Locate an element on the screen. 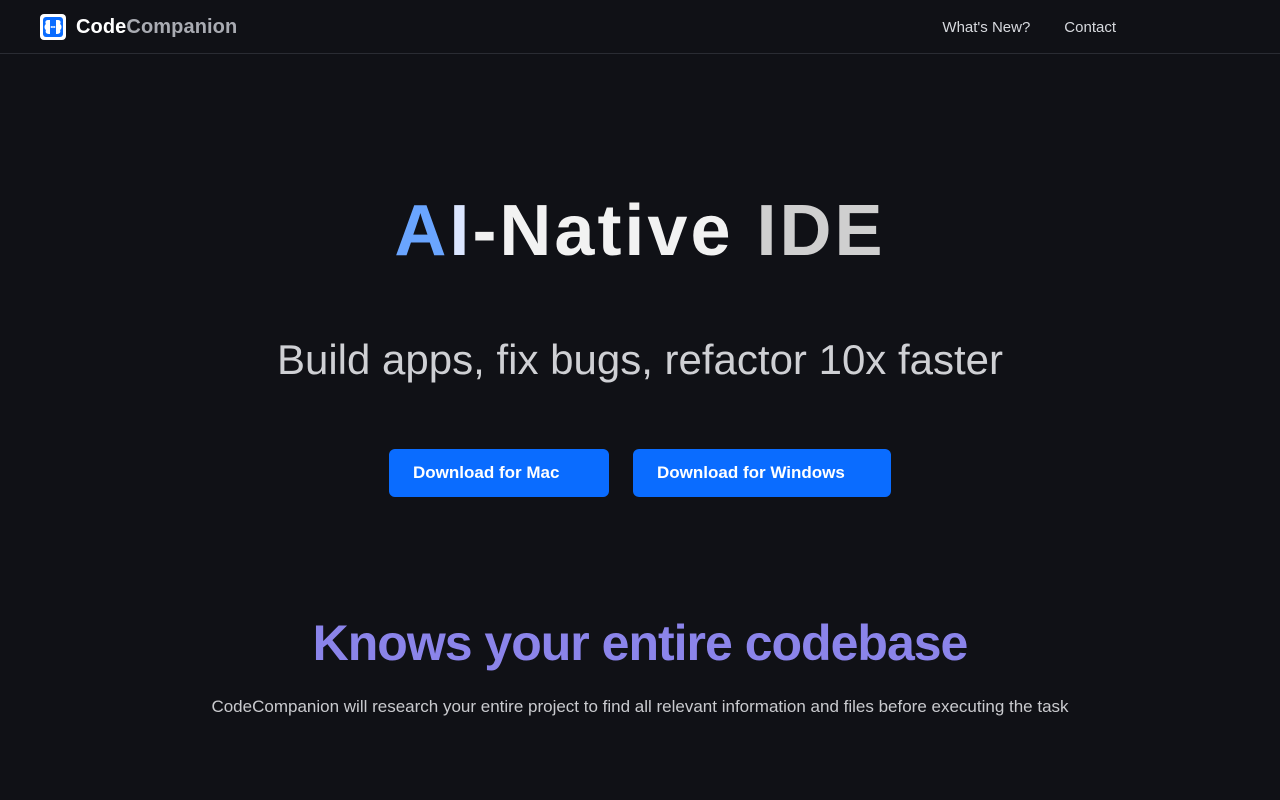 This screenshot has width=1280, height=800. download-windows-button: Download for Windows is located at coordinates (762, 473).